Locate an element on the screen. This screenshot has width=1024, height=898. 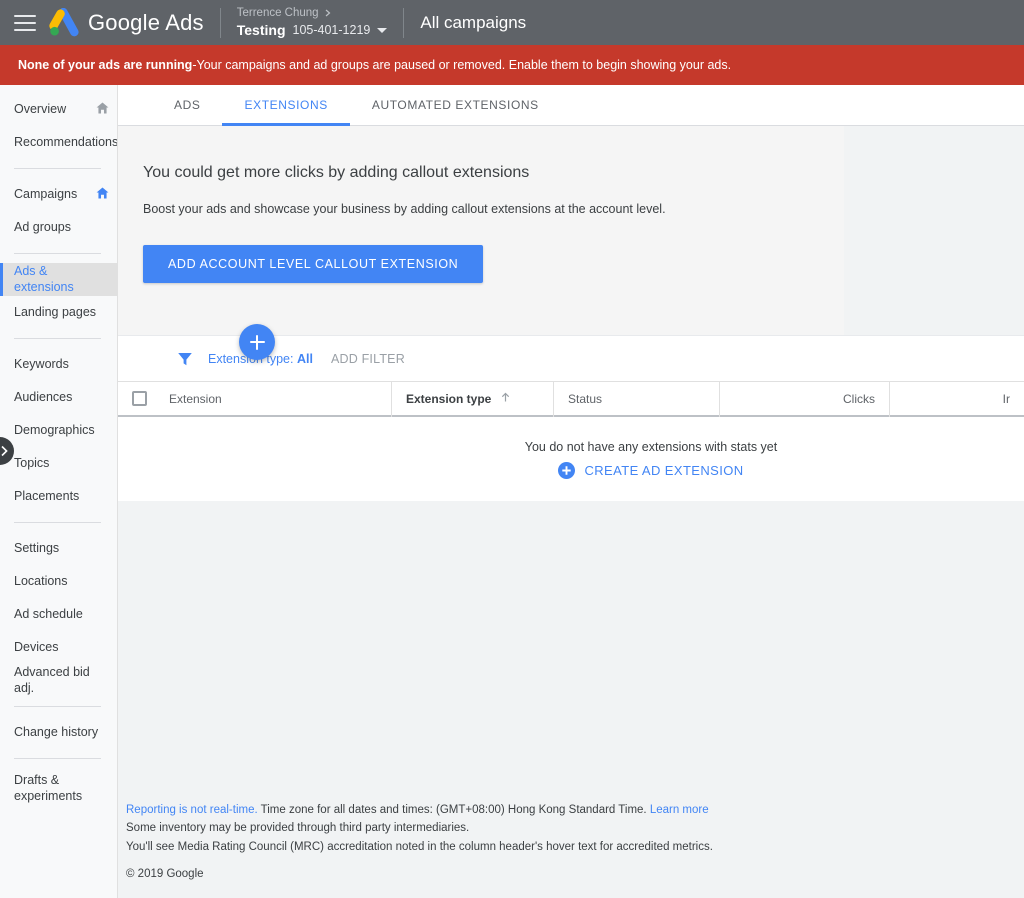
sidebar-item-ads-extensions: Ads & extensions is located at coordinates (58, 279).